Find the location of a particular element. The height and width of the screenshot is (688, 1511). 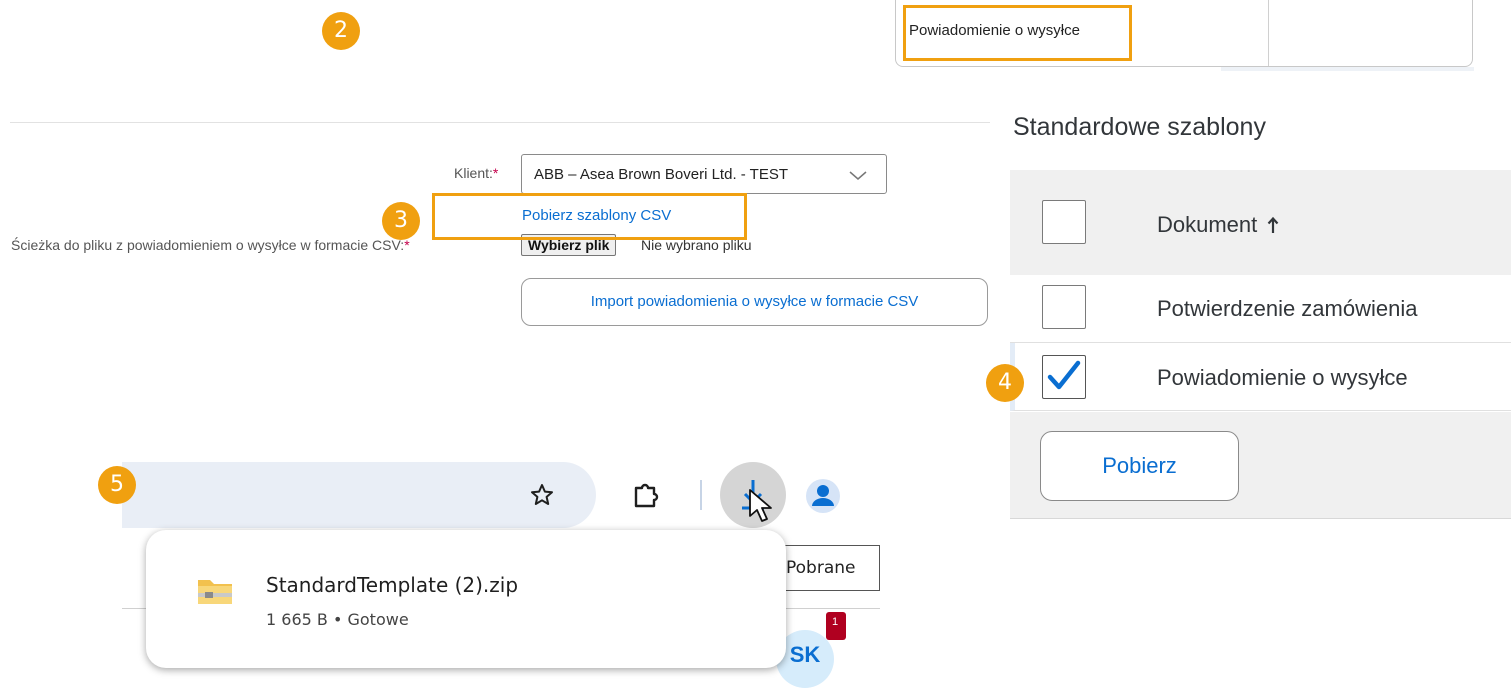

section-divider is located at coordinates (500, 122).